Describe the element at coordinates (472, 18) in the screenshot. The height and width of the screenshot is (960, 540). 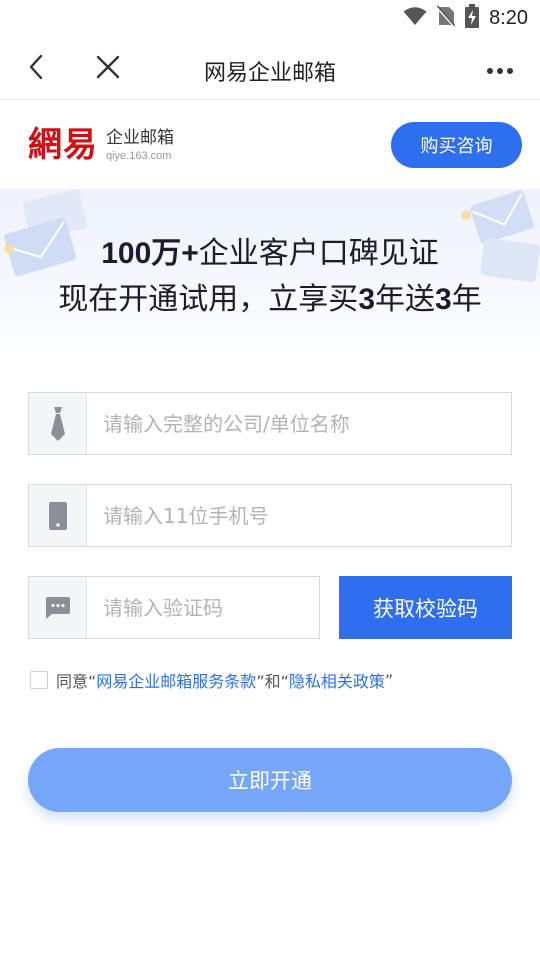
I see `battery-charging-icon` at that location.